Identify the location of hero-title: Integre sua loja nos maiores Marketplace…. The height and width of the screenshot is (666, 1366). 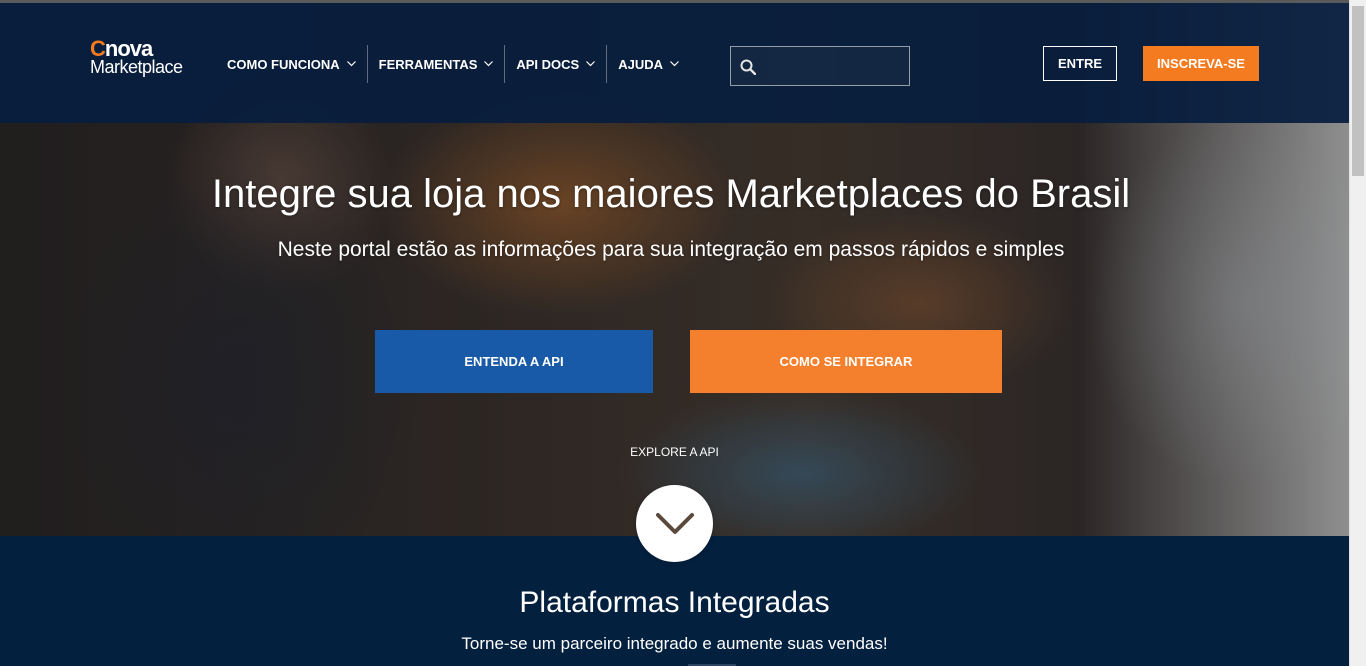
(671, 194).